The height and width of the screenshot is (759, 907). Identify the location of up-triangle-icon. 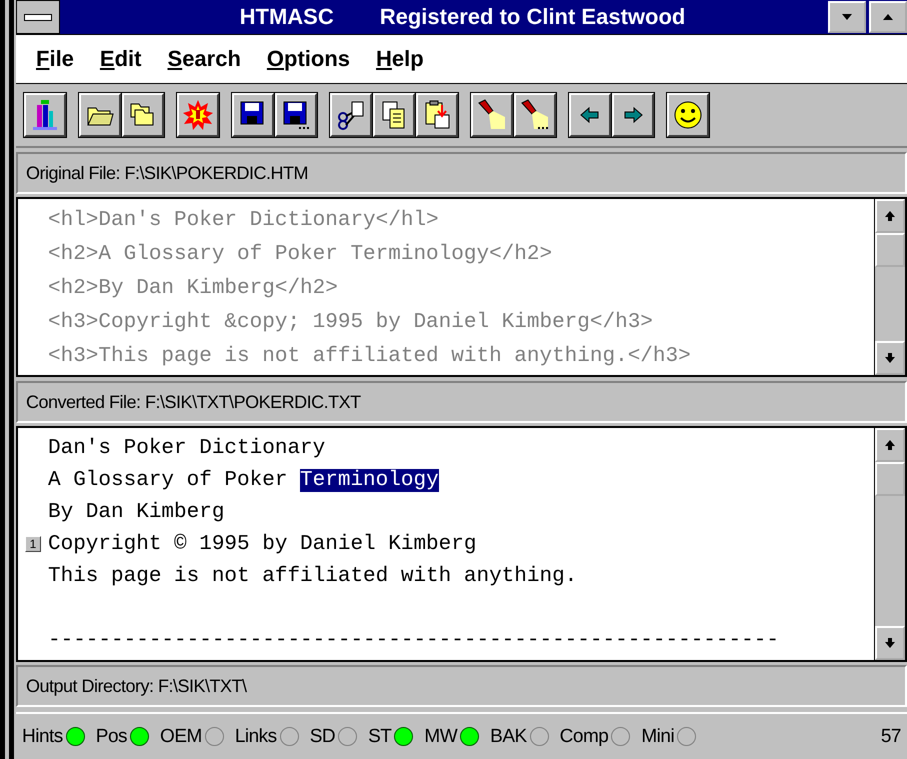
(888, 17).